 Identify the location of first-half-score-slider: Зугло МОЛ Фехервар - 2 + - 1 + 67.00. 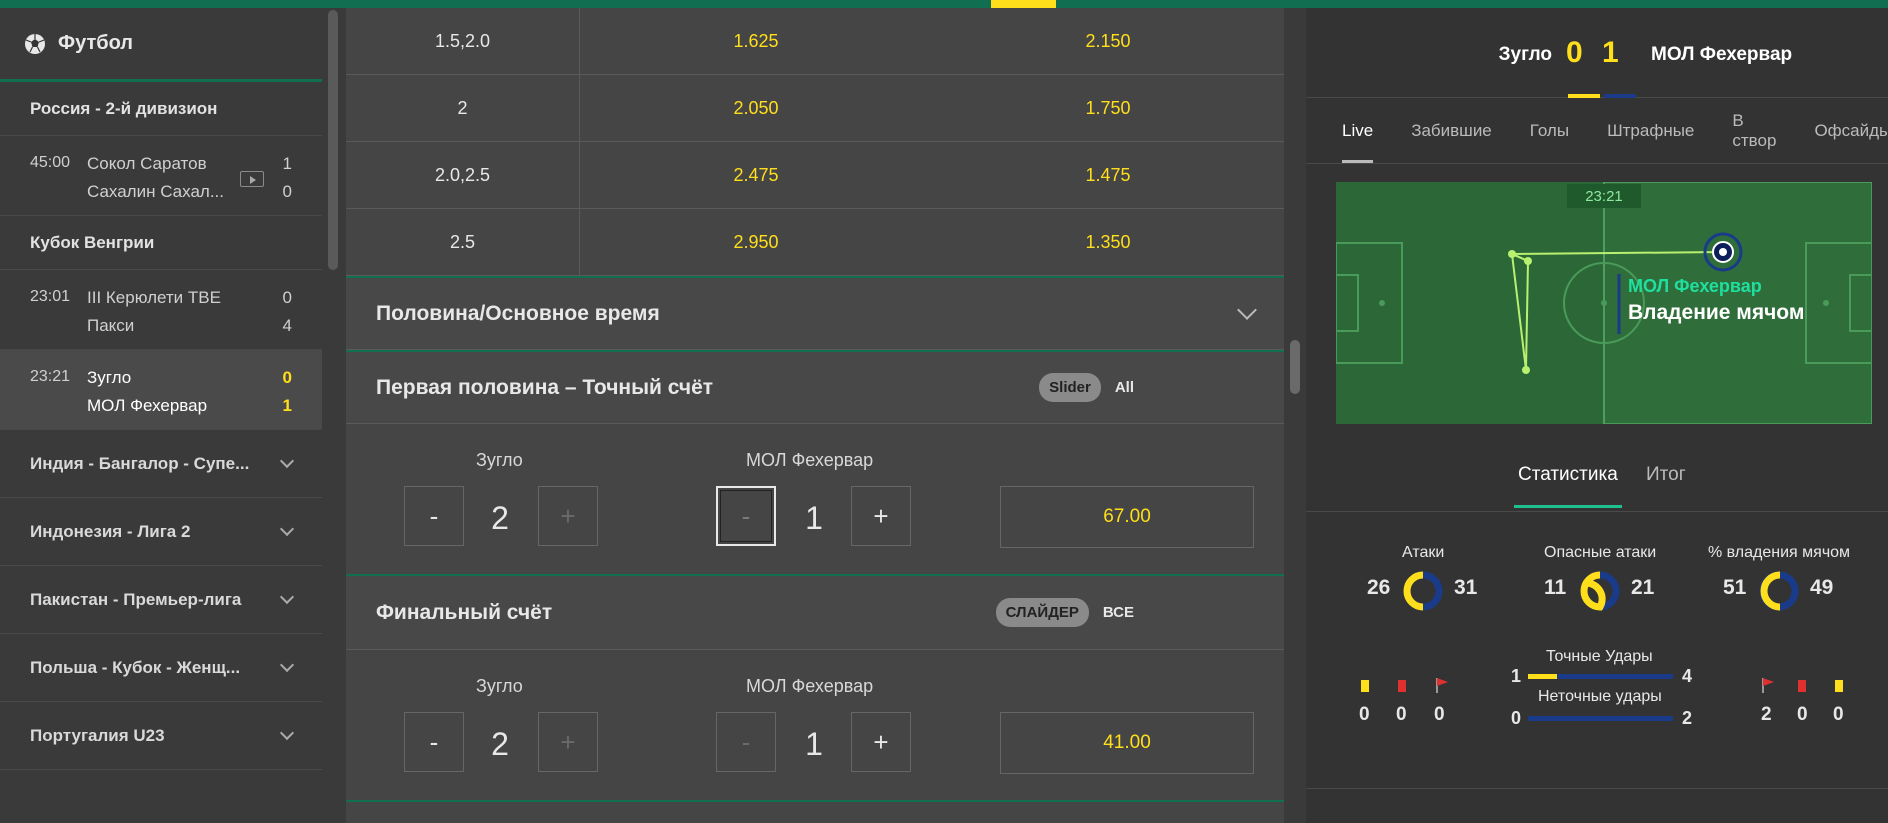
(815, 500).